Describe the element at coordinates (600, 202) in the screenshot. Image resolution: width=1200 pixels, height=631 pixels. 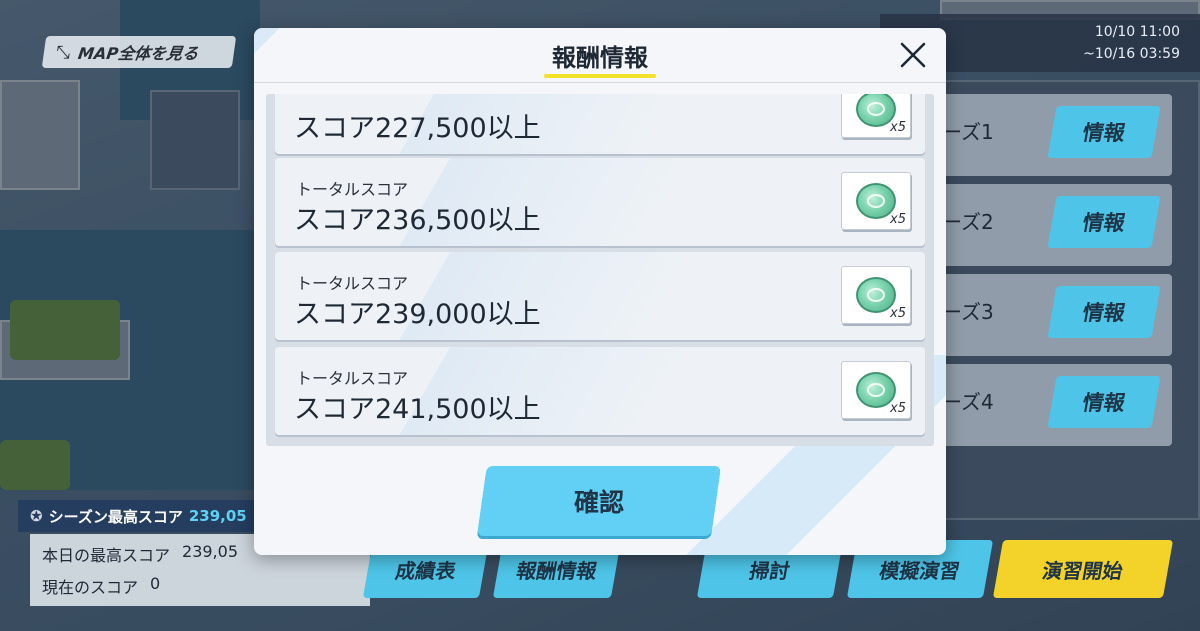
I see `reward-row: トータルスコア スコア236,500以上 x5` at that location.